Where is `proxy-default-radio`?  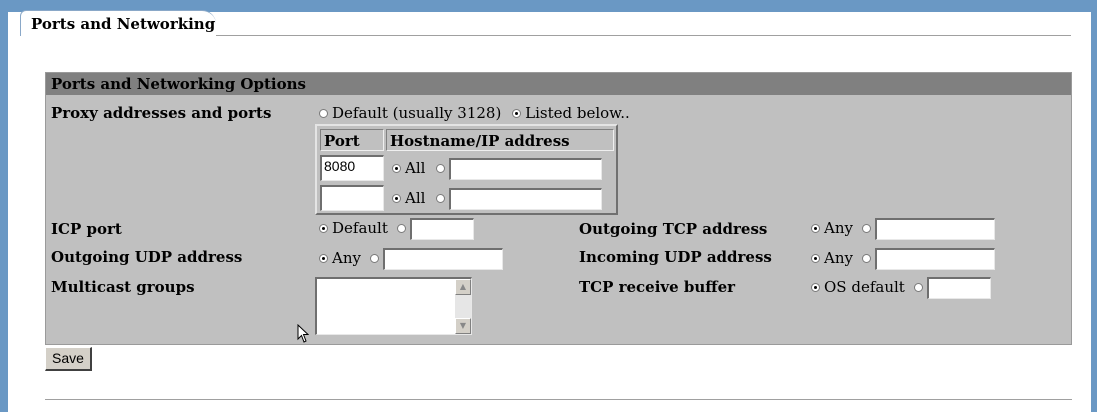 proxy-default-radio is located at coordinates (323, 113).